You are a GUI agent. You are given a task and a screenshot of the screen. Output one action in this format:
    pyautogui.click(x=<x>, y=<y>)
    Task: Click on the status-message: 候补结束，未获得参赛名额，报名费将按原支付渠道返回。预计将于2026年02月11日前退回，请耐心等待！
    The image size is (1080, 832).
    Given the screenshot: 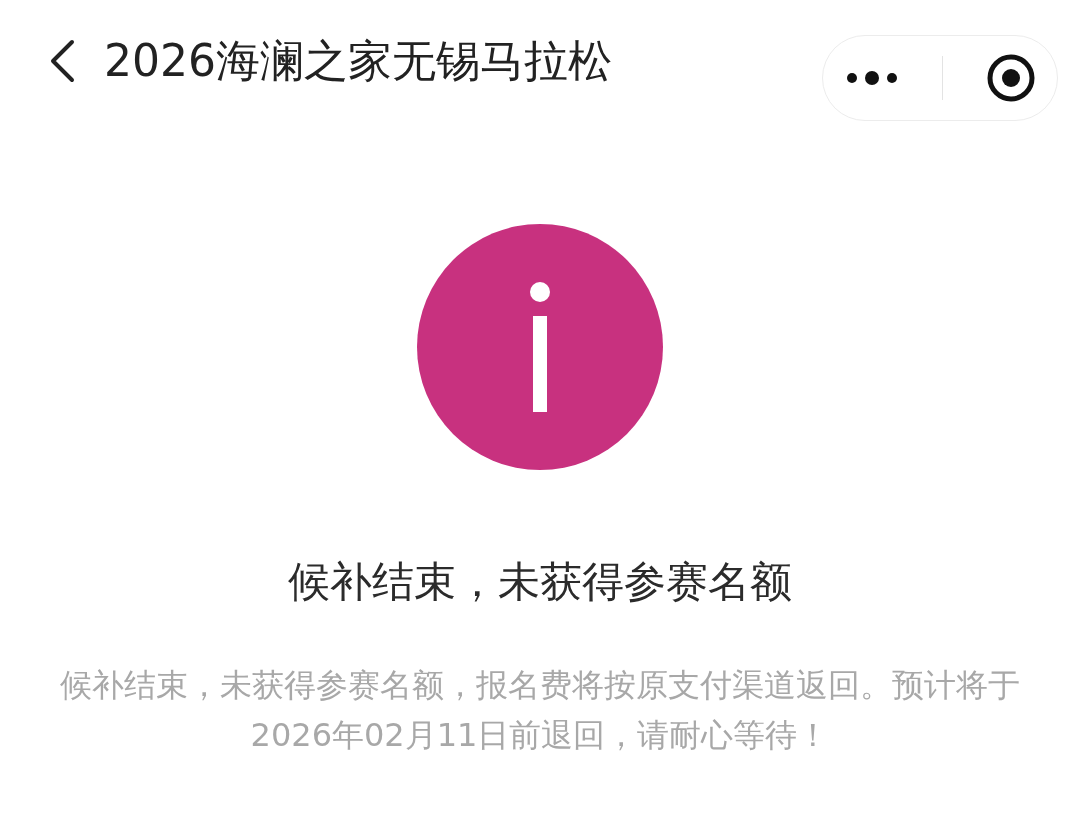 What is the action you would take?
    pyautogui.click(x=540, y=710)
    